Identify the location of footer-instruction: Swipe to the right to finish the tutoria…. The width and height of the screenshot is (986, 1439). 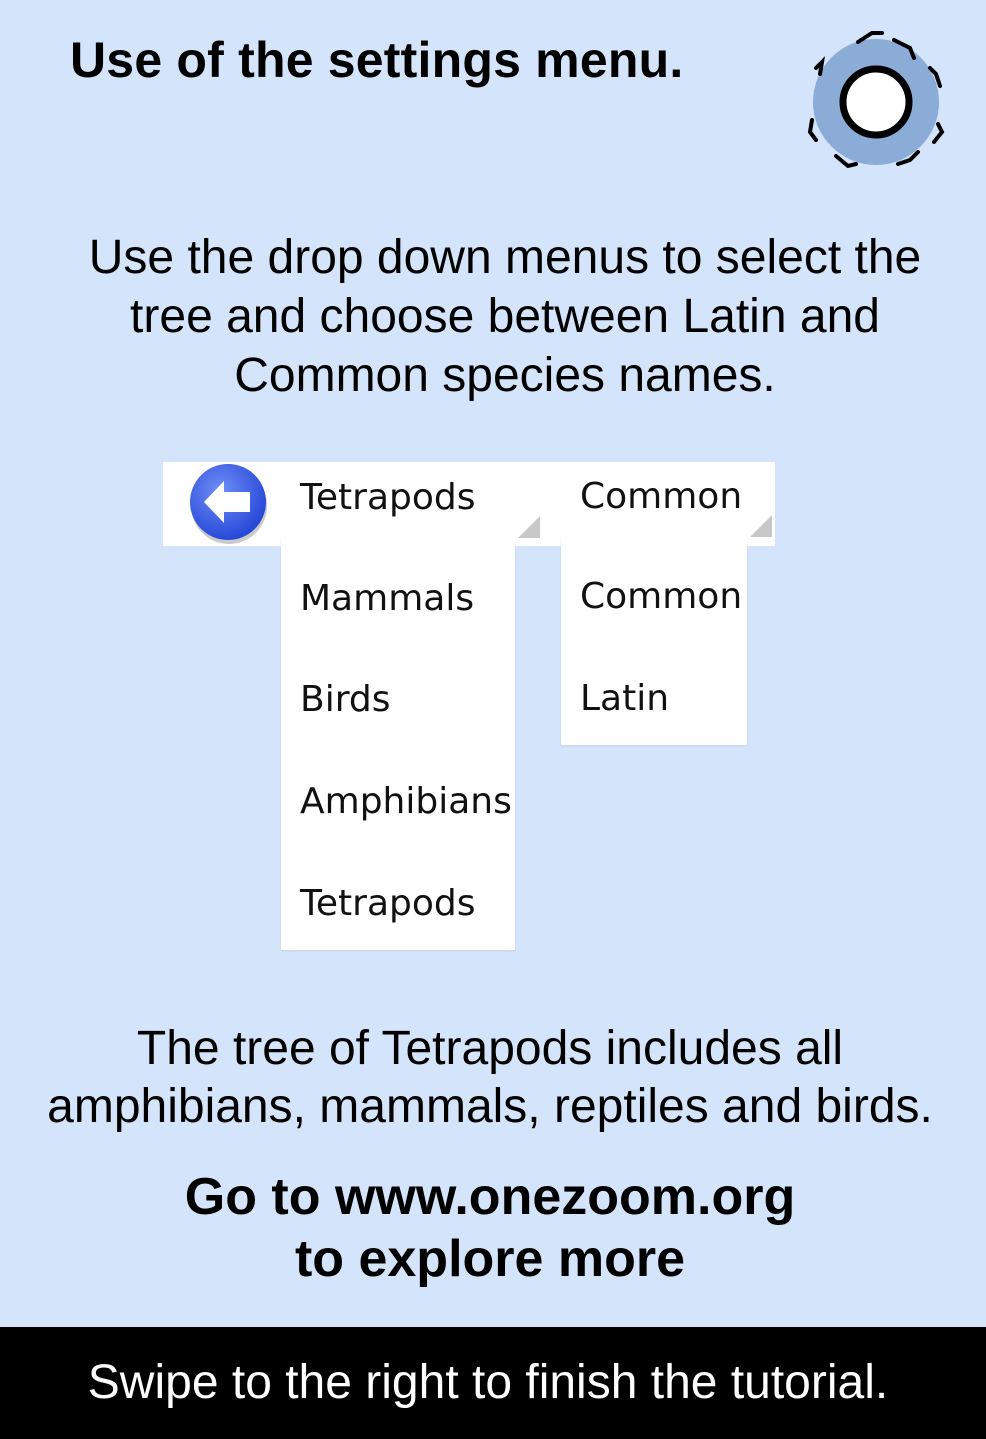
(488, 1382).